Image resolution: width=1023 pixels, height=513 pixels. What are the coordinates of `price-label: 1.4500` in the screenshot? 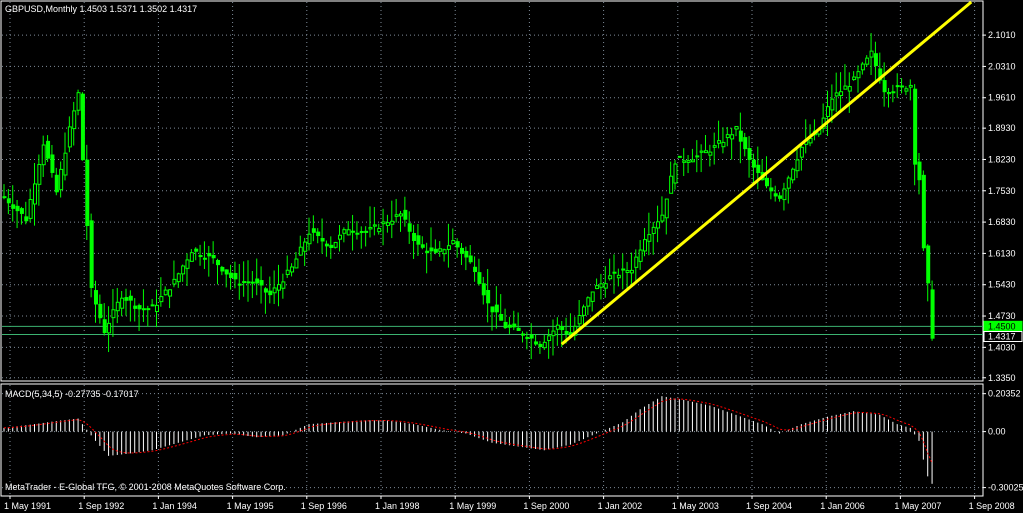 It's located at (1003, 326).